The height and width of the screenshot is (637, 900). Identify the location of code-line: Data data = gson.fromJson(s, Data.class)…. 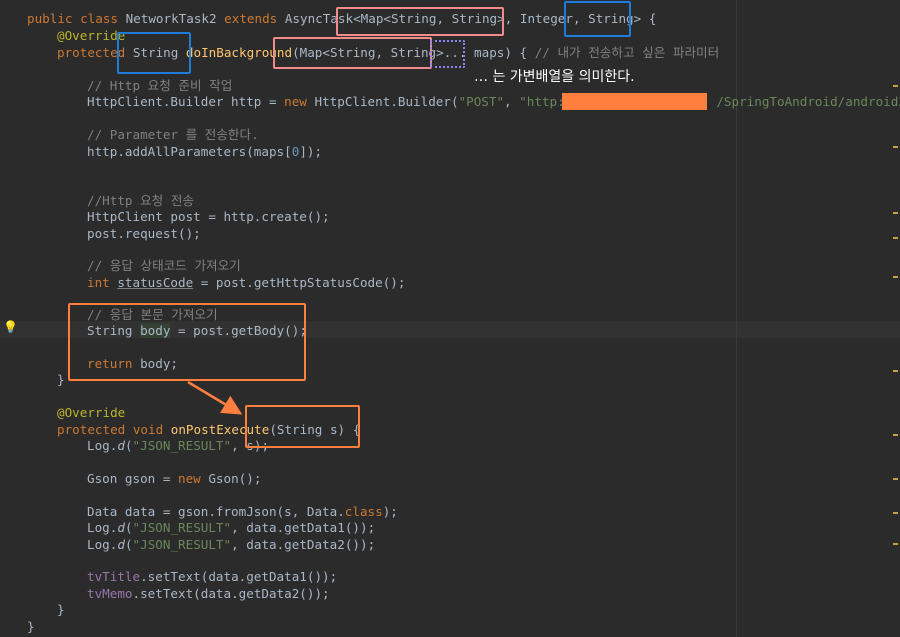
(242, 511).